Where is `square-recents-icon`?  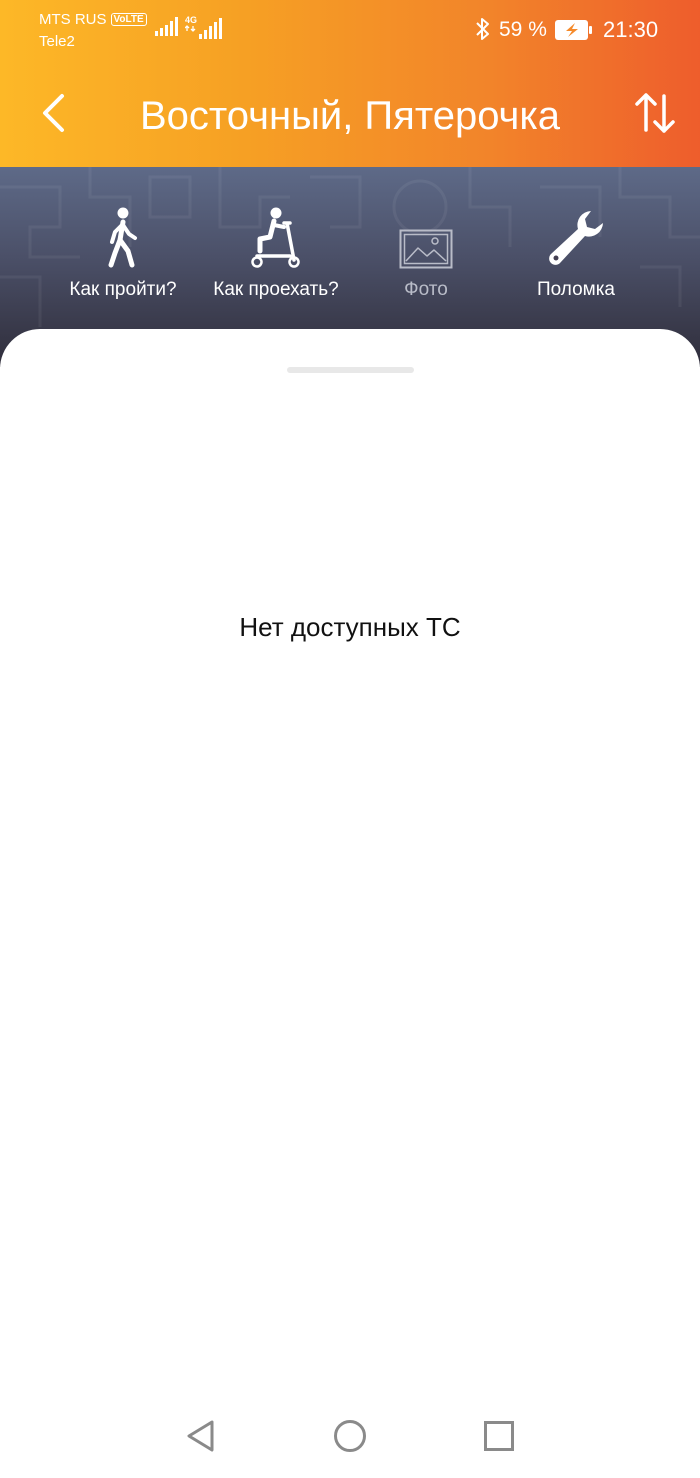 square-recents-icon is located at coordinates (499, 1436).